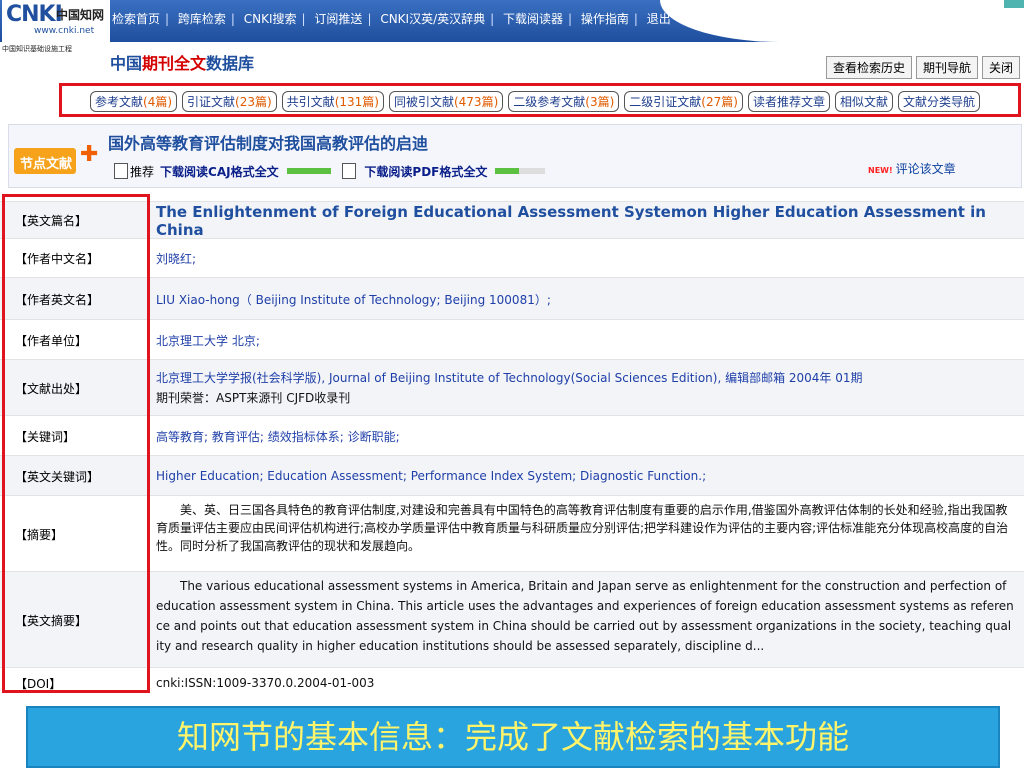 The image size is (1024, 768). I want to click on link-same-cited: 同被引文献(473篇), so click(446, 101).